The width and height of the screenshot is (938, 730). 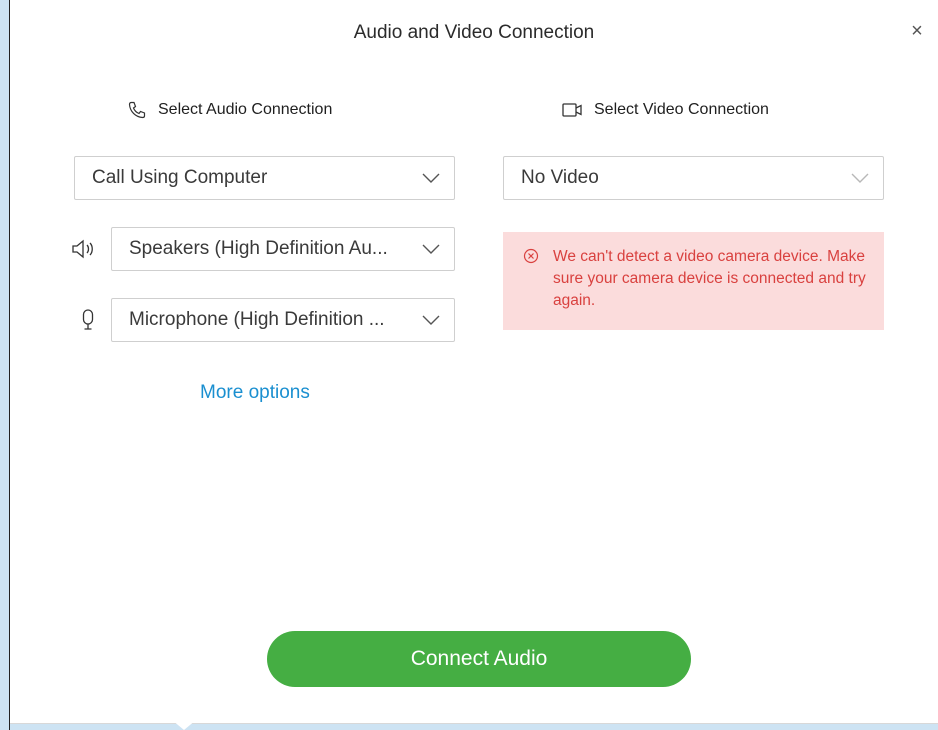 I want to click on more-options-link: More options, so click(x=255, y=393).